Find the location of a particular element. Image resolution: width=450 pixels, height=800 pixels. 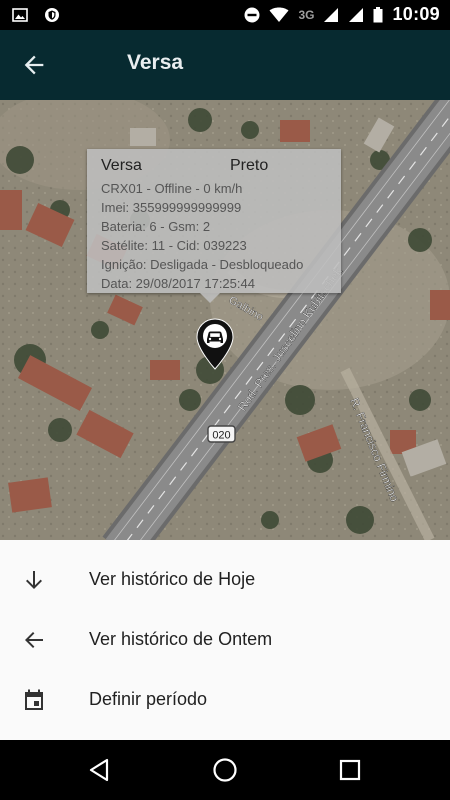

arrow-back-icon is located at coordinates (34, 65).